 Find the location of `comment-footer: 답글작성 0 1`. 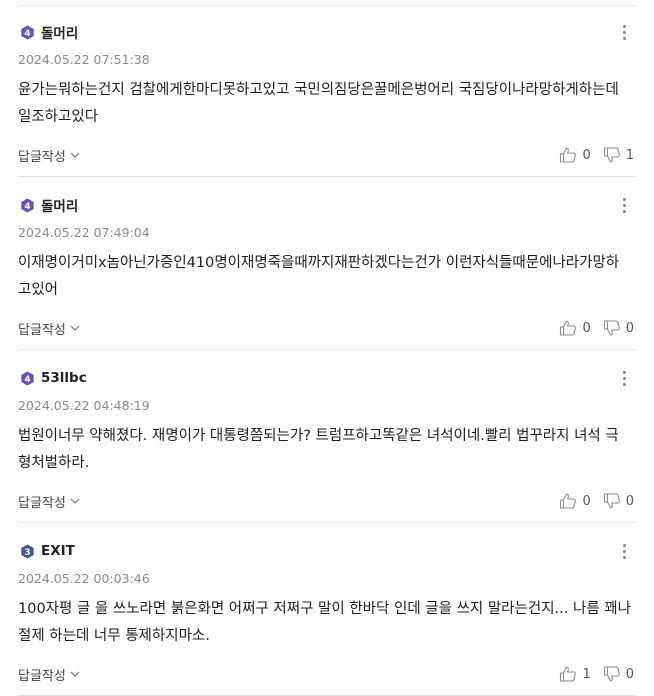

comment-footer: 답글작성 0 1 is located at coordinates (326, 155).